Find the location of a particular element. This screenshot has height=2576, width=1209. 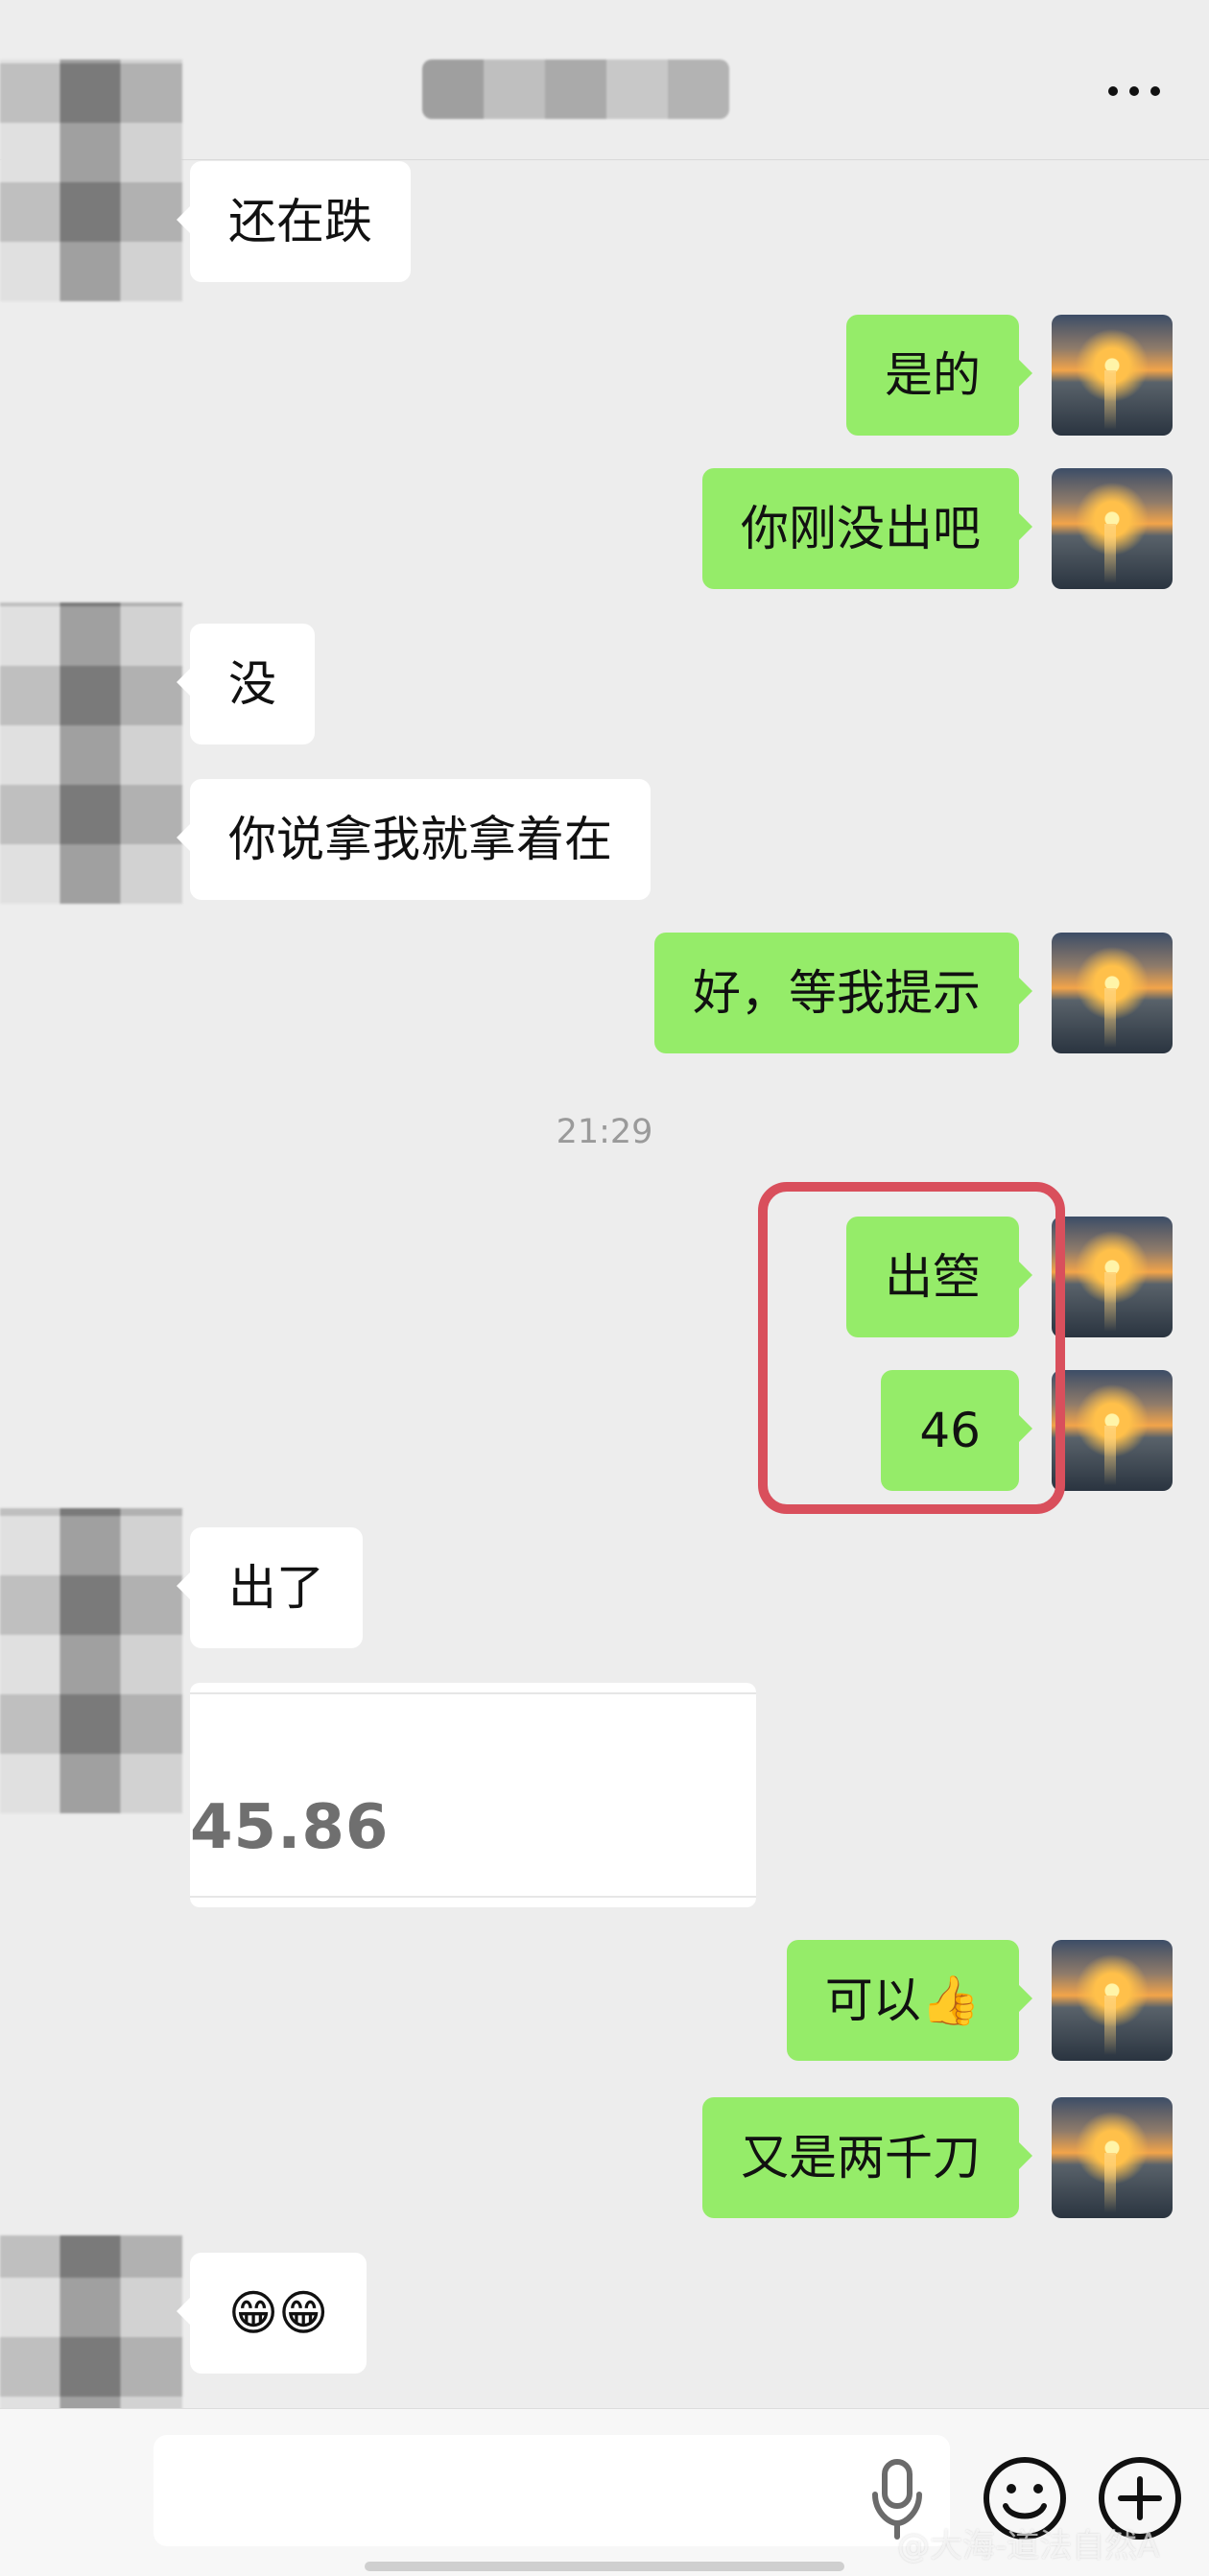

message-bubble: 你刚没出吧 is located at coordinates (867, 528).